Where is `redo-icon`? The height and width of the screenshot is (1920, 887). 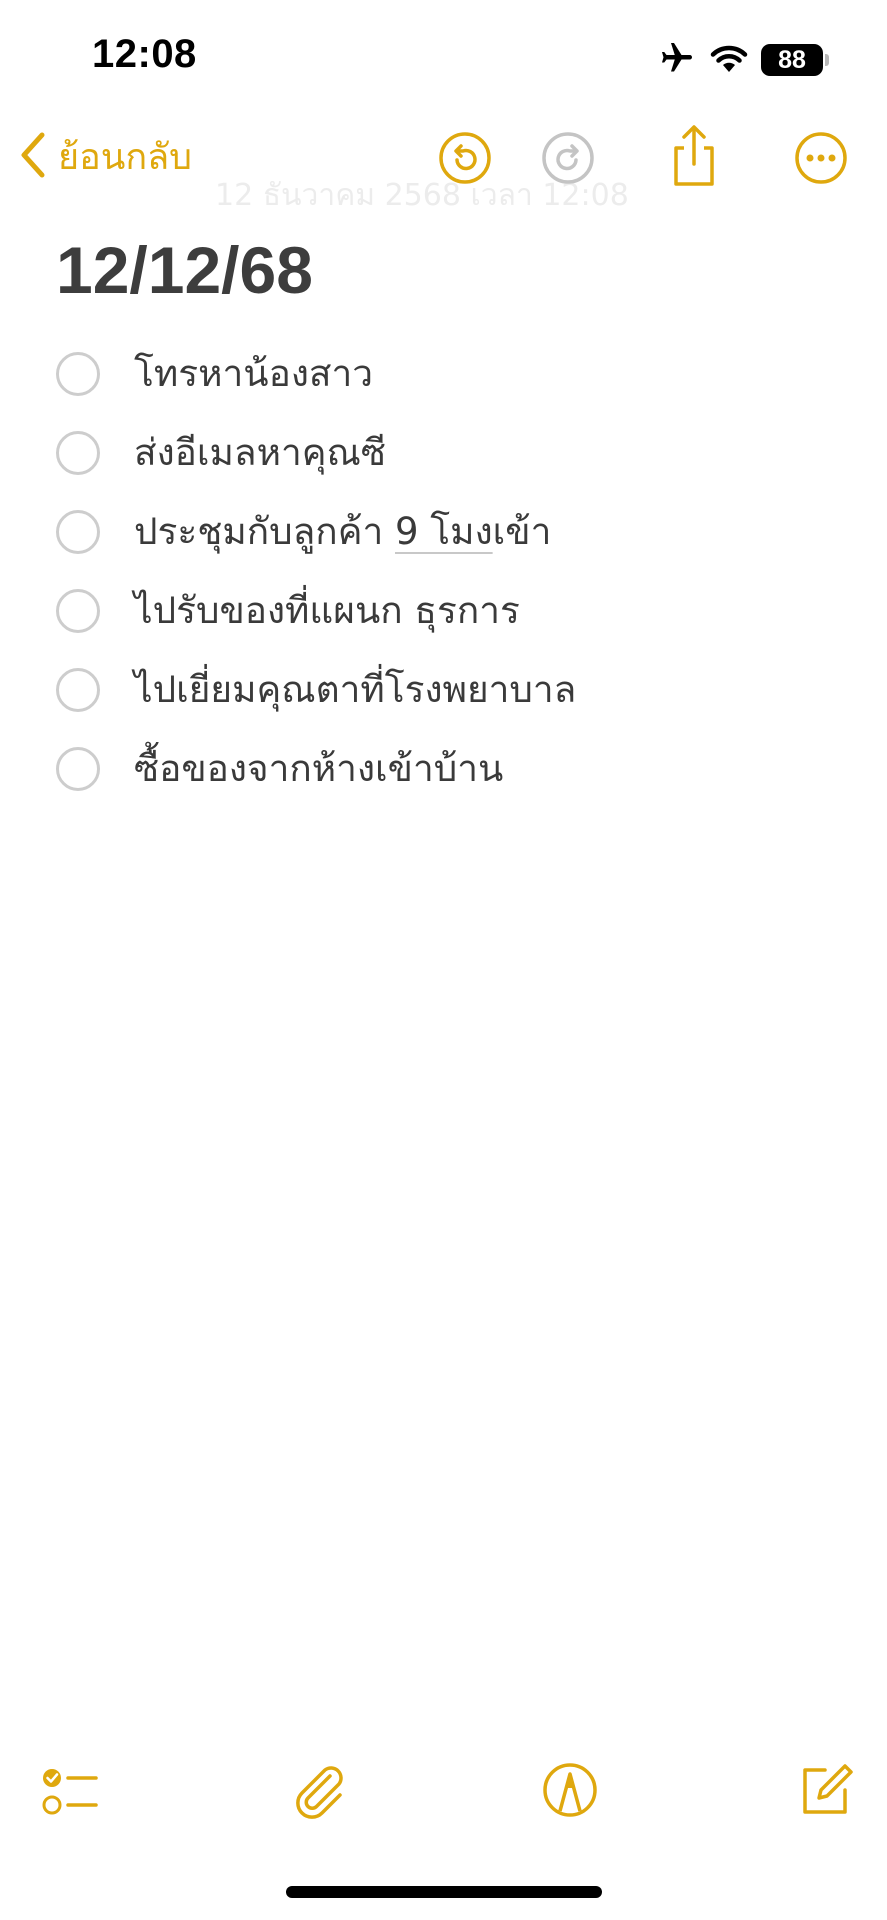
redo-icon is located at coordinates (568, 158).